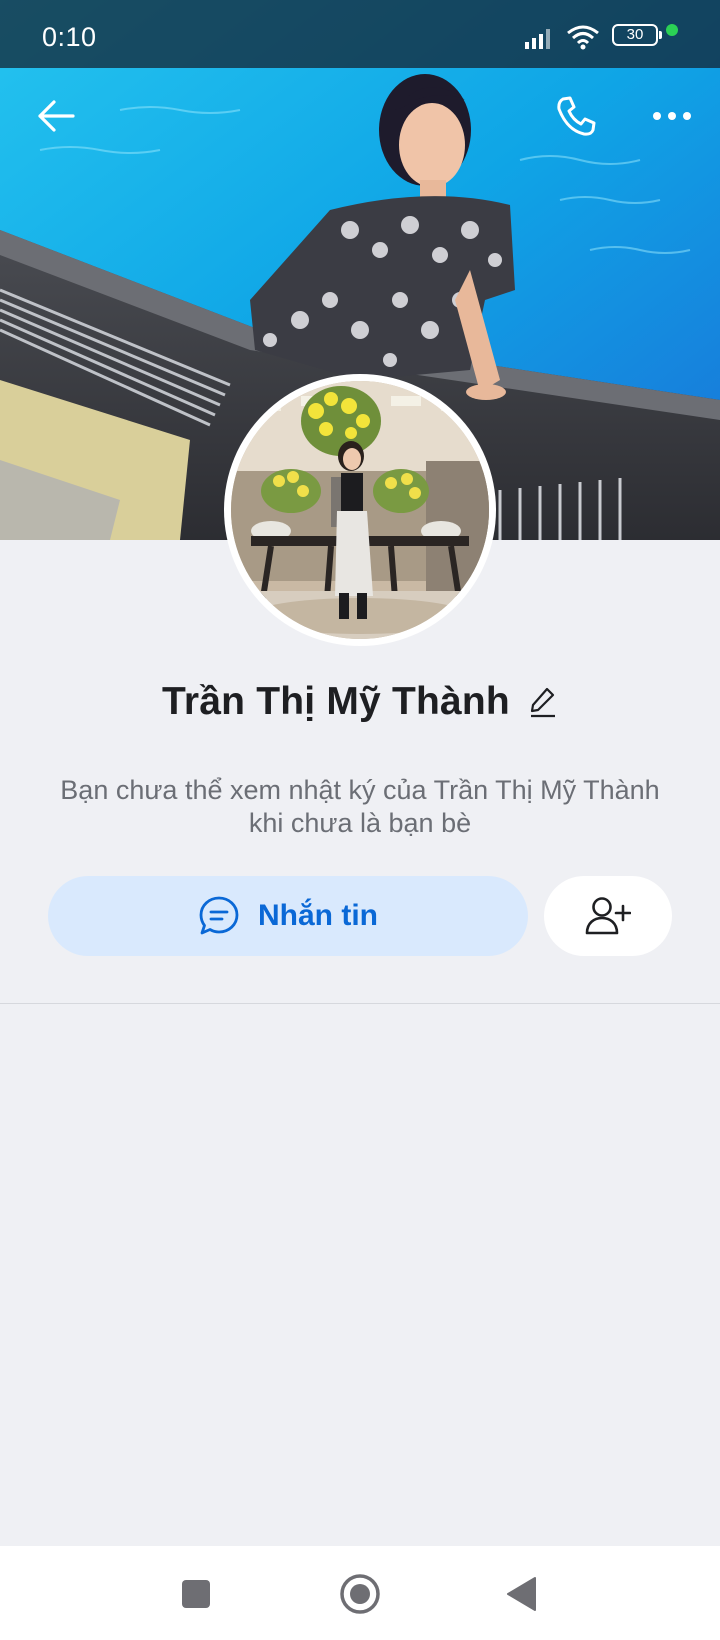 This screenshot has width=720, height=1640. I want to click on add-friend-button, so click(608, 916).